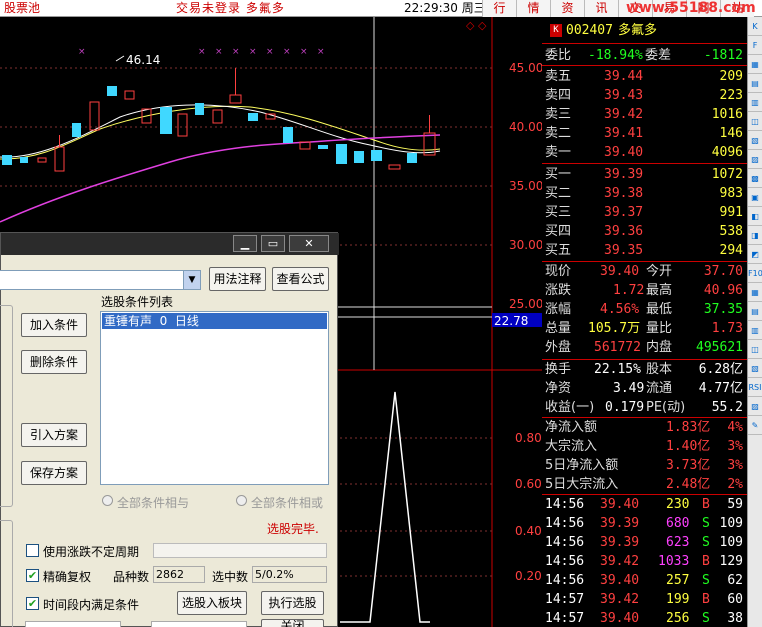 Image resolution: width=762 pixels, height=627 pixels. Describe the element at coordinates (32, 603) in the screenshot. I see `checkbox-time-range: ✔` at that location.